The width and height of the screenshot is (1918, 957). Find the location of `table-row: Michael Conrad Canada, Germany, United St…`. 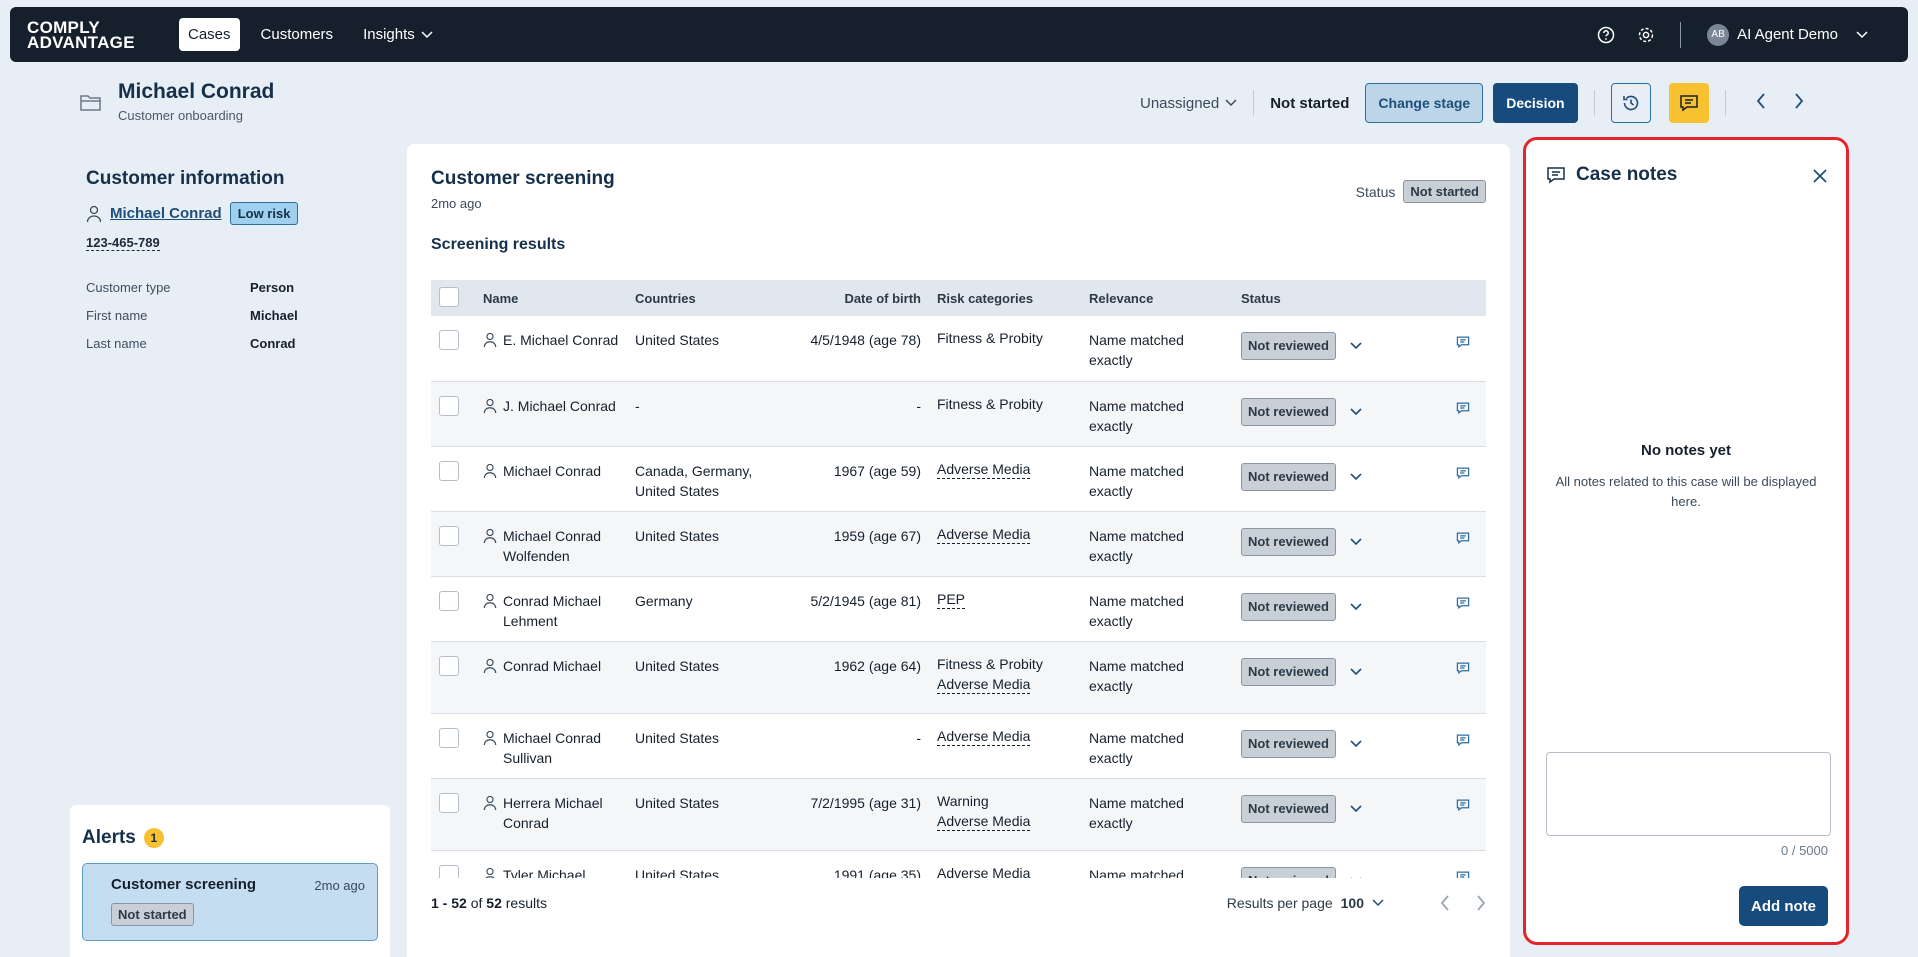

table-row: Michael Conrad Canada, Germany, United St… is located at coordinates (958, 478).